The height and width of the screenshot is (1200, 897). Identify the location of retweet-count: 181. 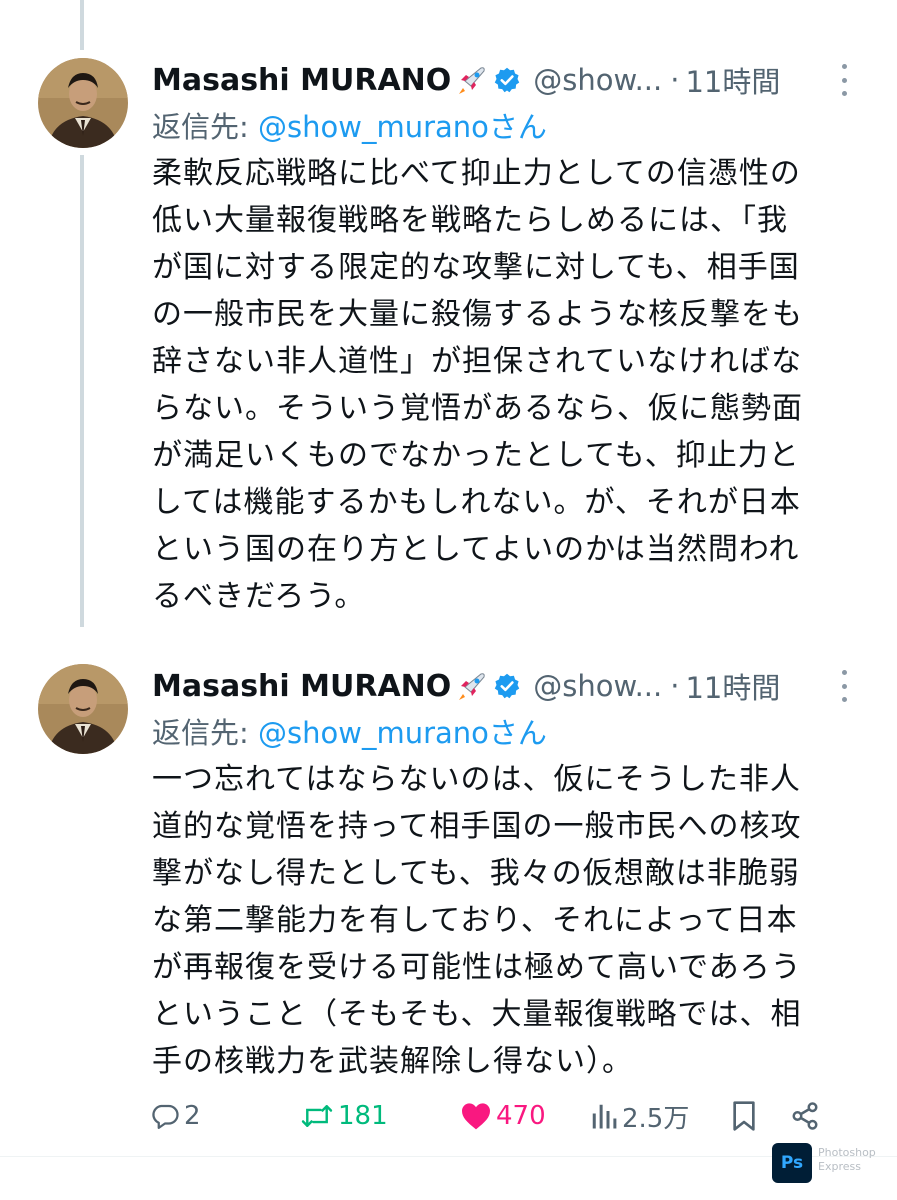
(363, 1116).